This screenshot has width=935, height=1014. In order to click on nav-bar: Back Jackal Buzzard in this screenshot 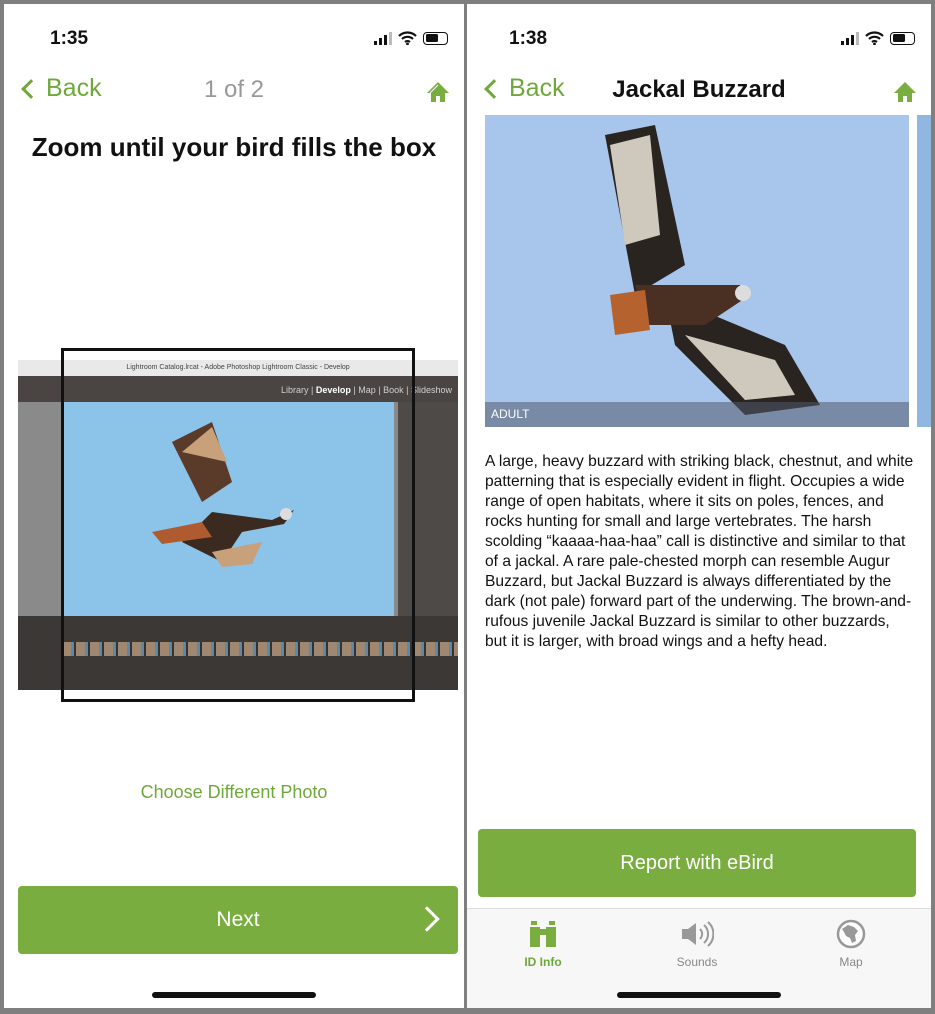, I will do `click(699, 92)`.